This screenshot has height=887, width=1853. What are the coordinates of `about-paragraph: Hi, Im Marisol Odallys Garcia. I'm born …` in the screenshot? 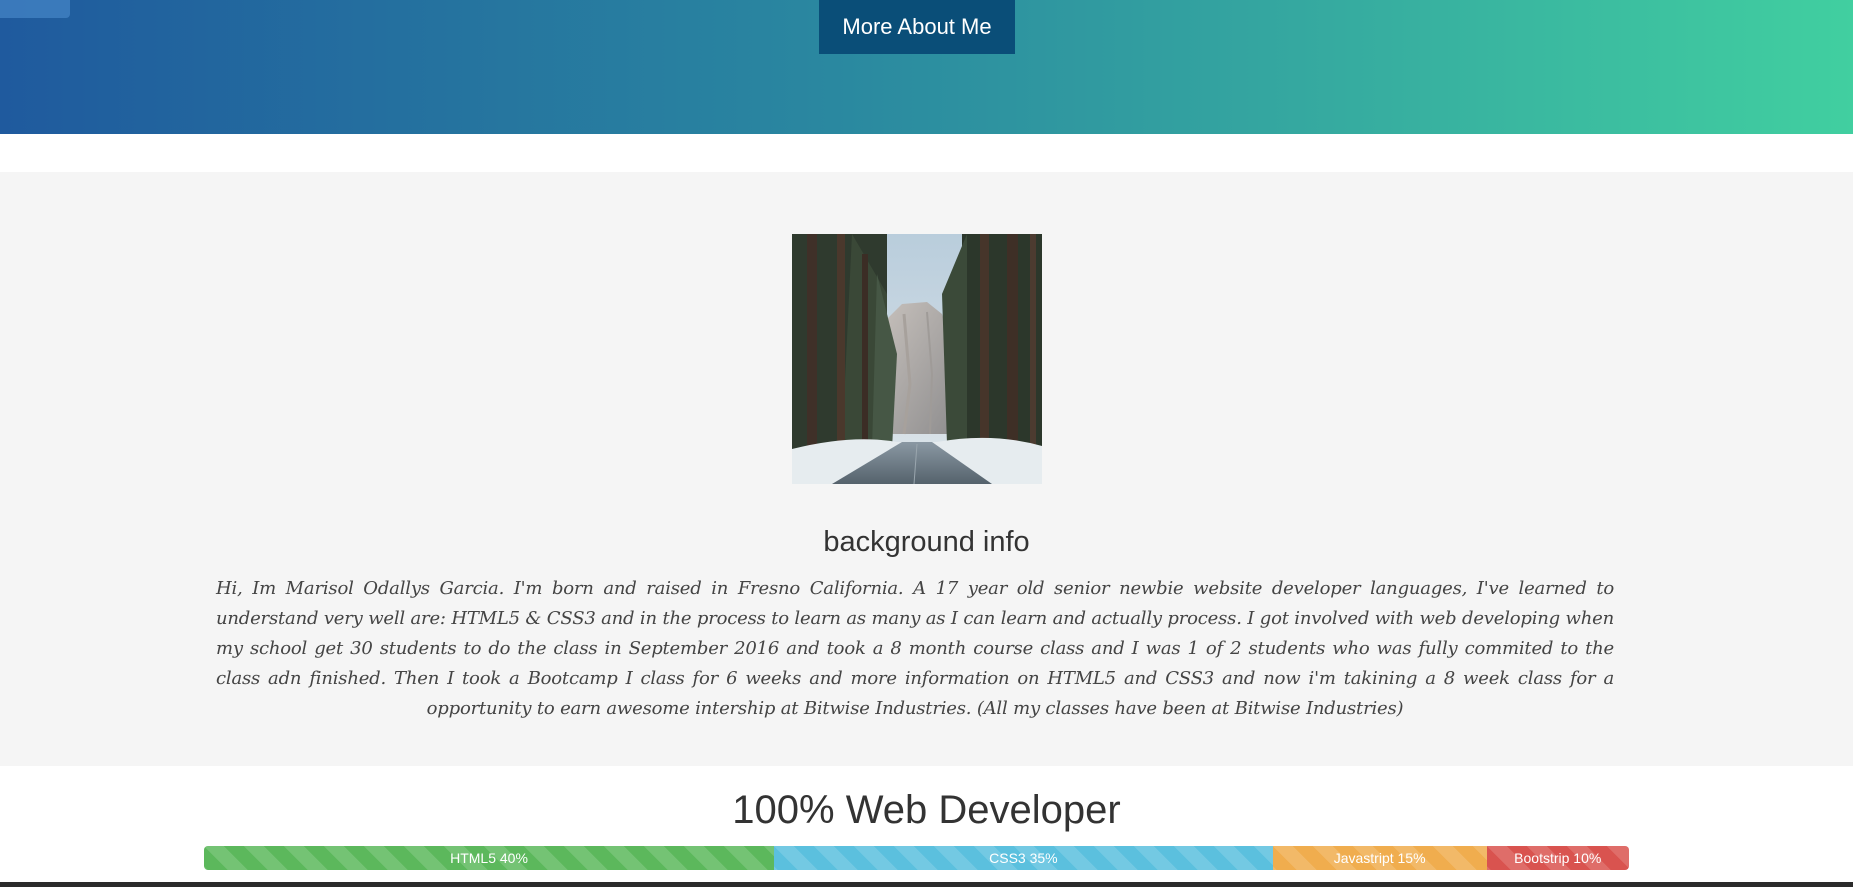 It's located at (915, 648).